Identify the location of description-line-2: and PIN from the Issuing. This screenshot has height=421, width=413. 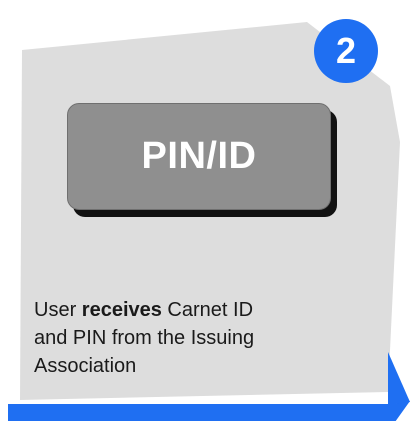
(144, 338).